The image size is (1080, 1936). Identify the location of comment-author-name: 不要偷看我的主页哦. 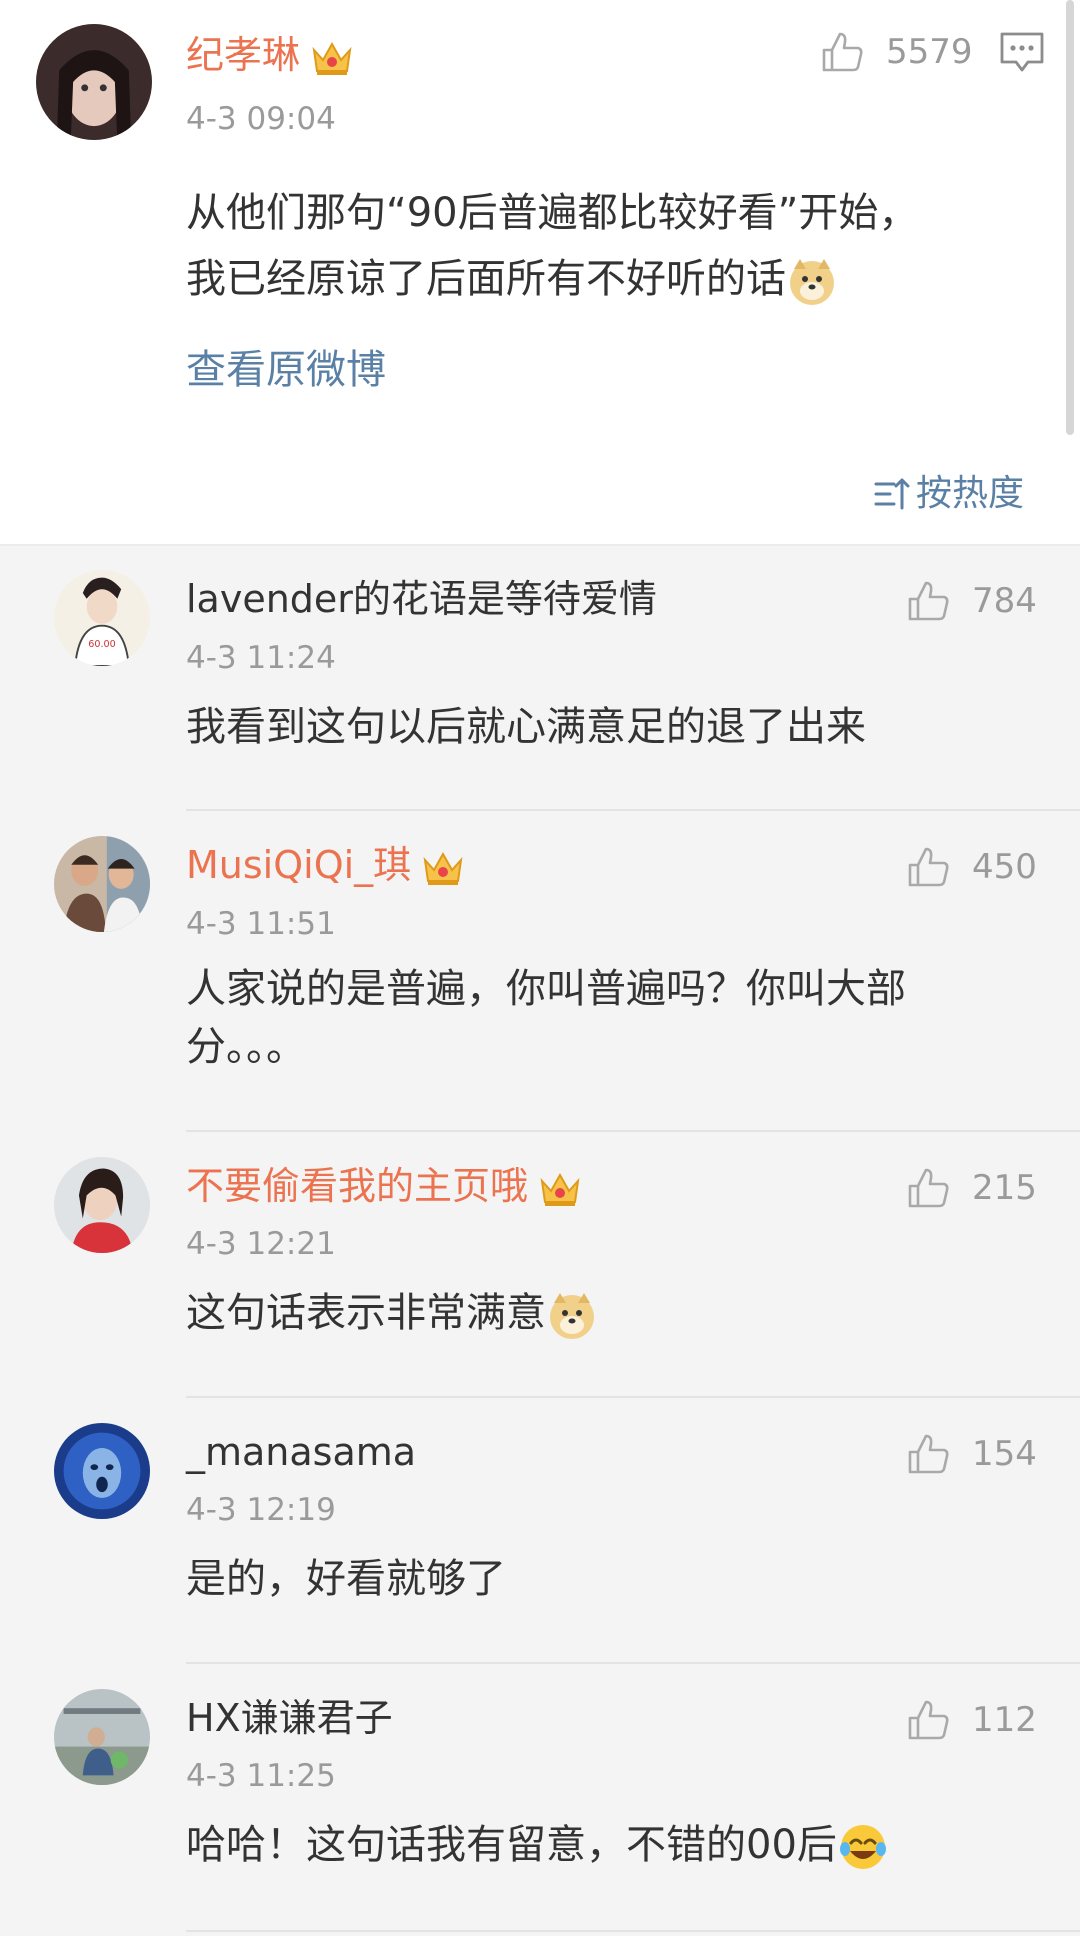
(384, 1188).